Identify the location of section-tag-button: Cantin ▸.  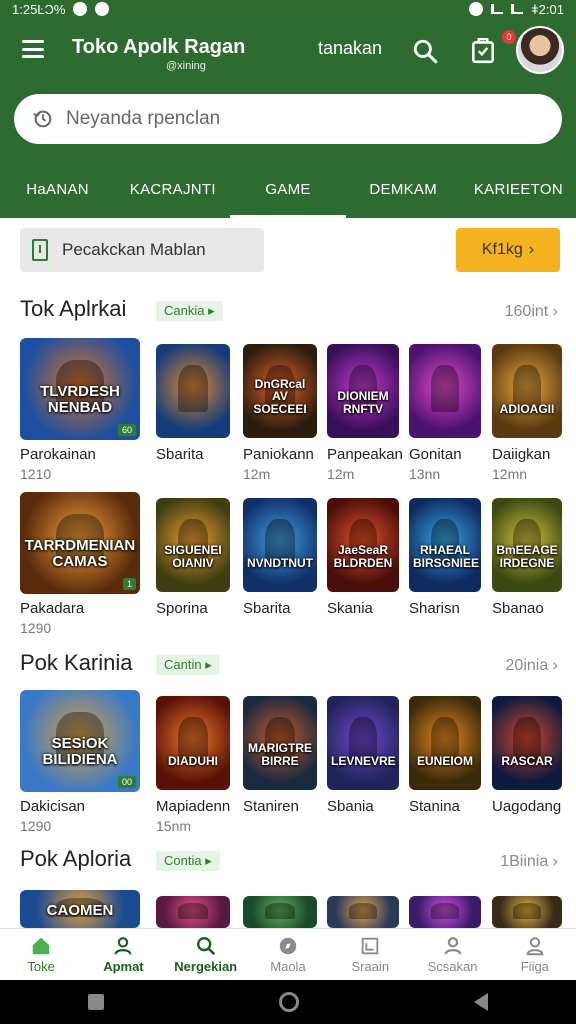
(188, 665).